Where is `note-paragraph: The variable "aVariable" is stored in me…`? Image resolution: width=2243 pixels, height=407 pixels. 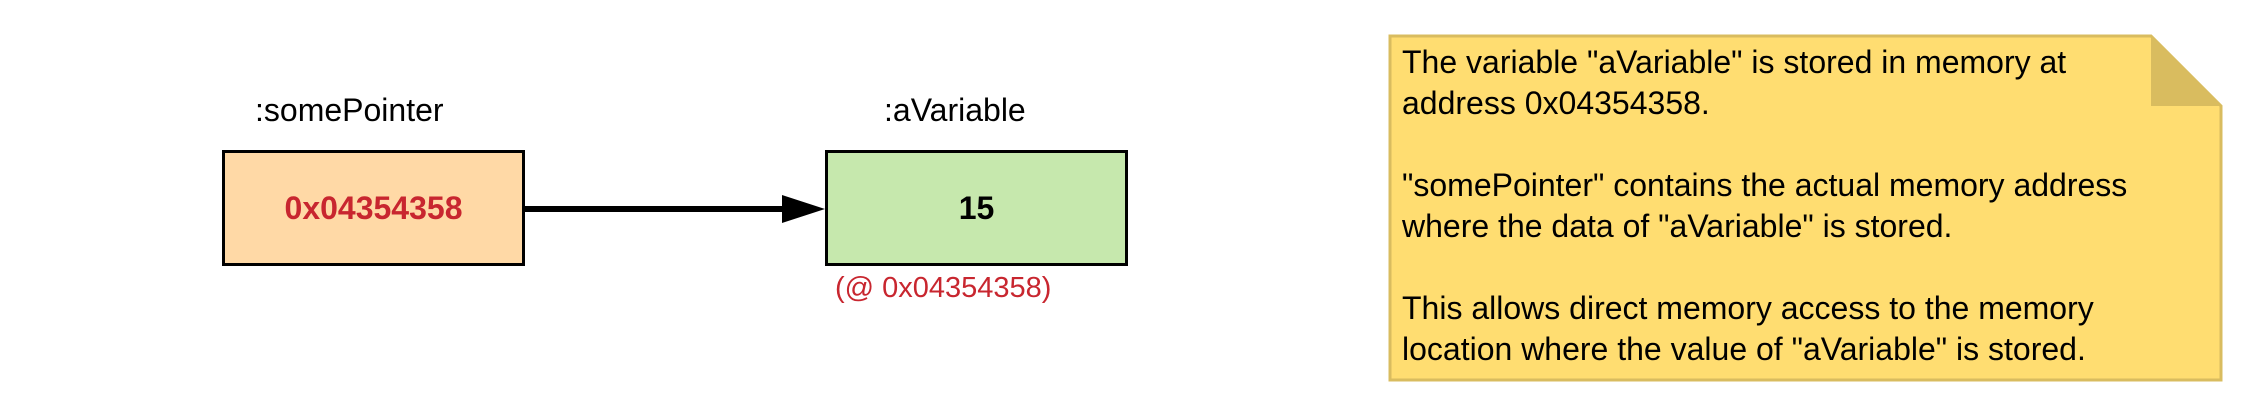
note-paragraph: The variable "aVariable" is stored in me… is located at coordinates (1734, 82).